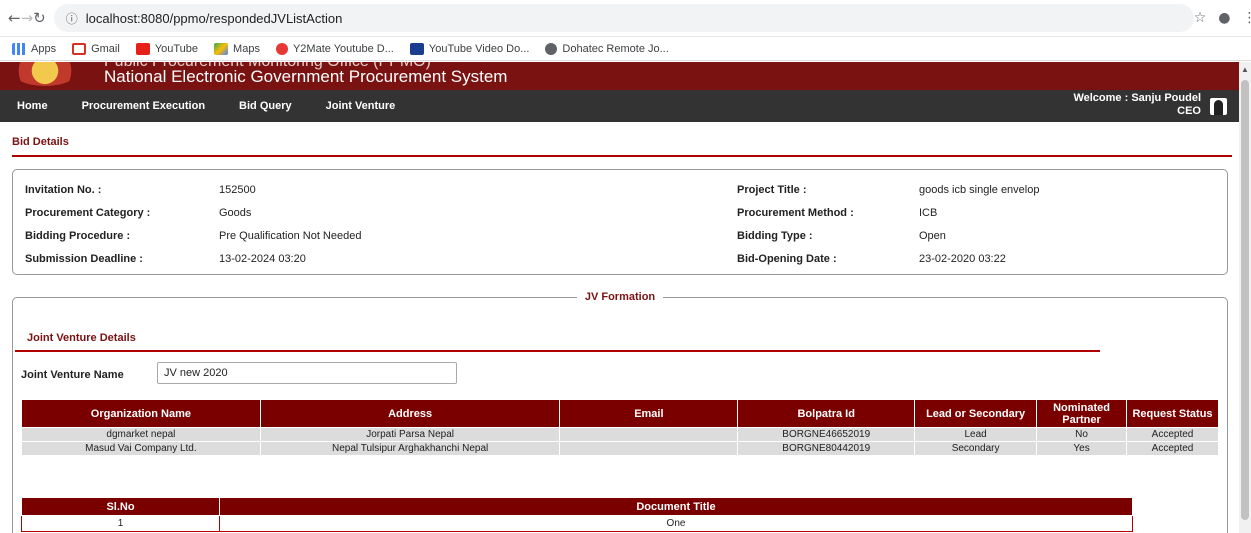 The width and height of the screenshot is (1251, 533). What do you see at coordinates (410, 434) in the screenshot?
I see `cell-address: Jorpati Parsa Nepal` at bounding box center [410, 434].